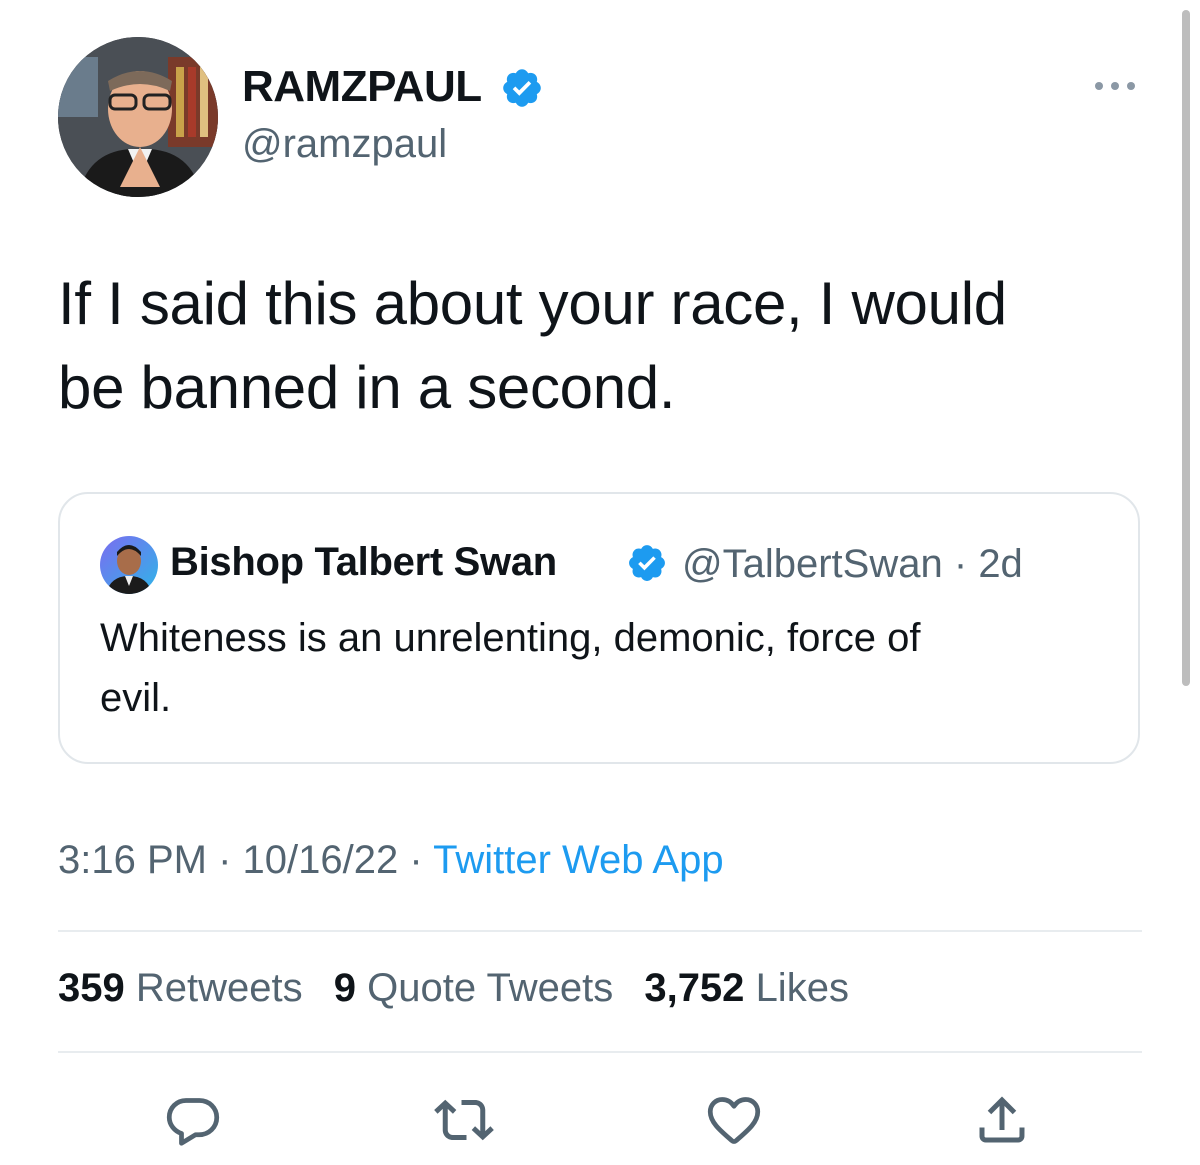 This screenshot has width=1200, height=1165. I want to click on retweets-stat: 359 Retweets, so click(180, 988).